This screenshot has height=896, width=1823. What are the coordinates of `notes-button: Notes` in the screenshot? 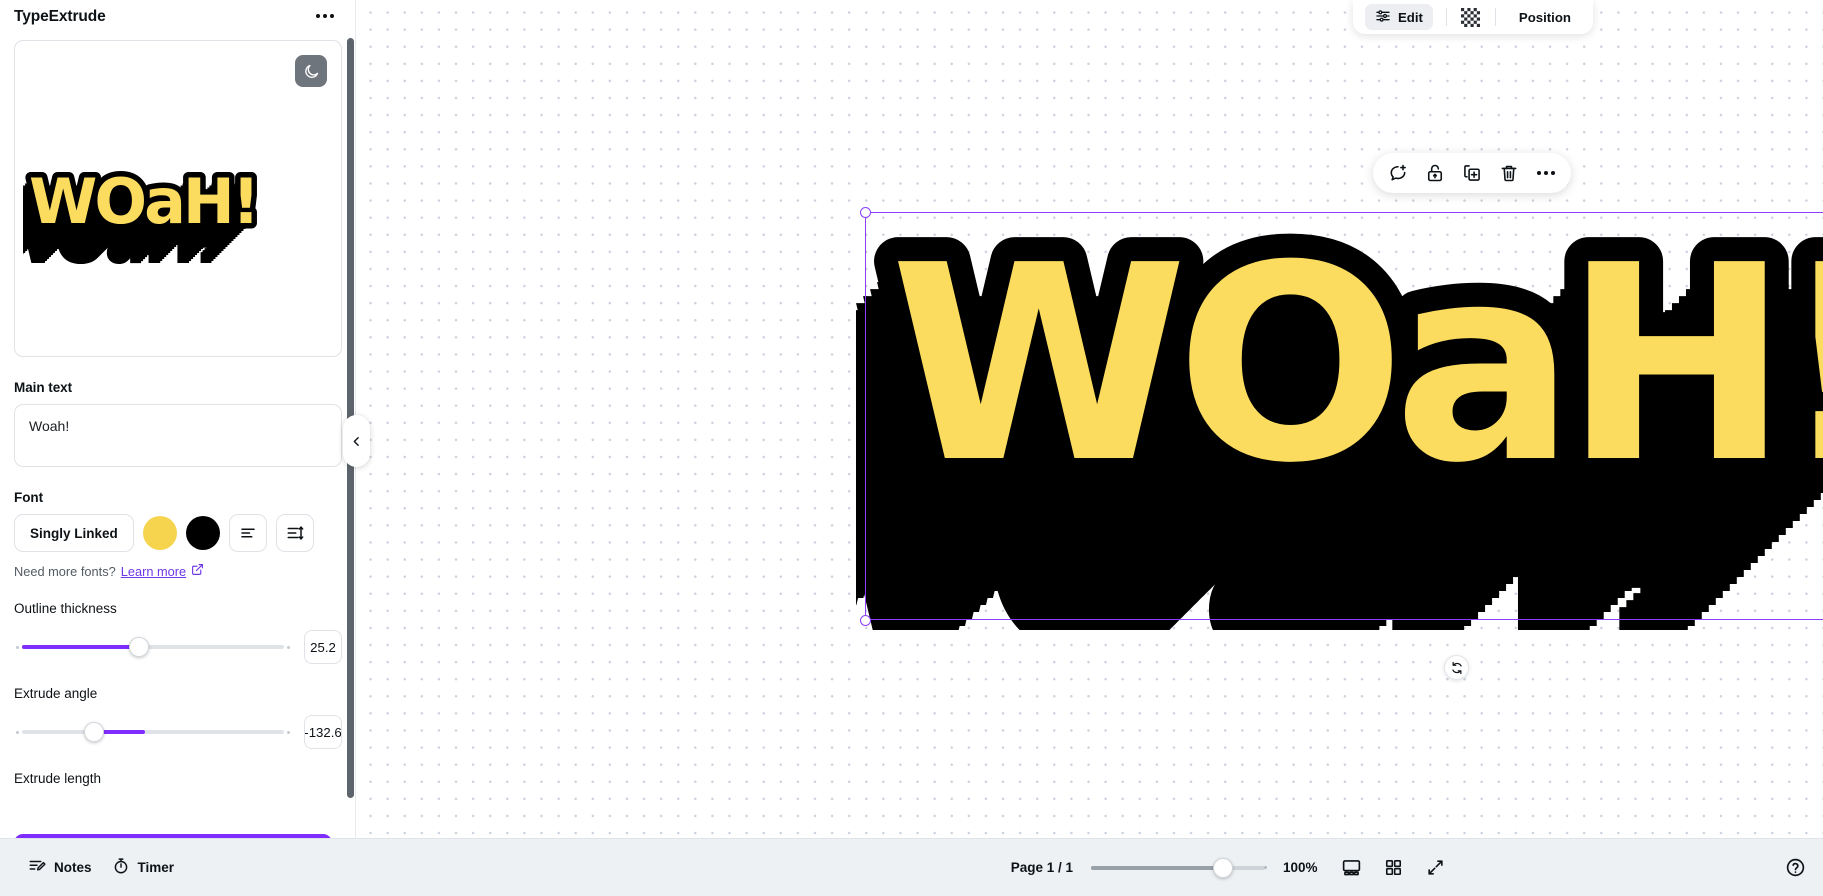 It's located at (60, 868).